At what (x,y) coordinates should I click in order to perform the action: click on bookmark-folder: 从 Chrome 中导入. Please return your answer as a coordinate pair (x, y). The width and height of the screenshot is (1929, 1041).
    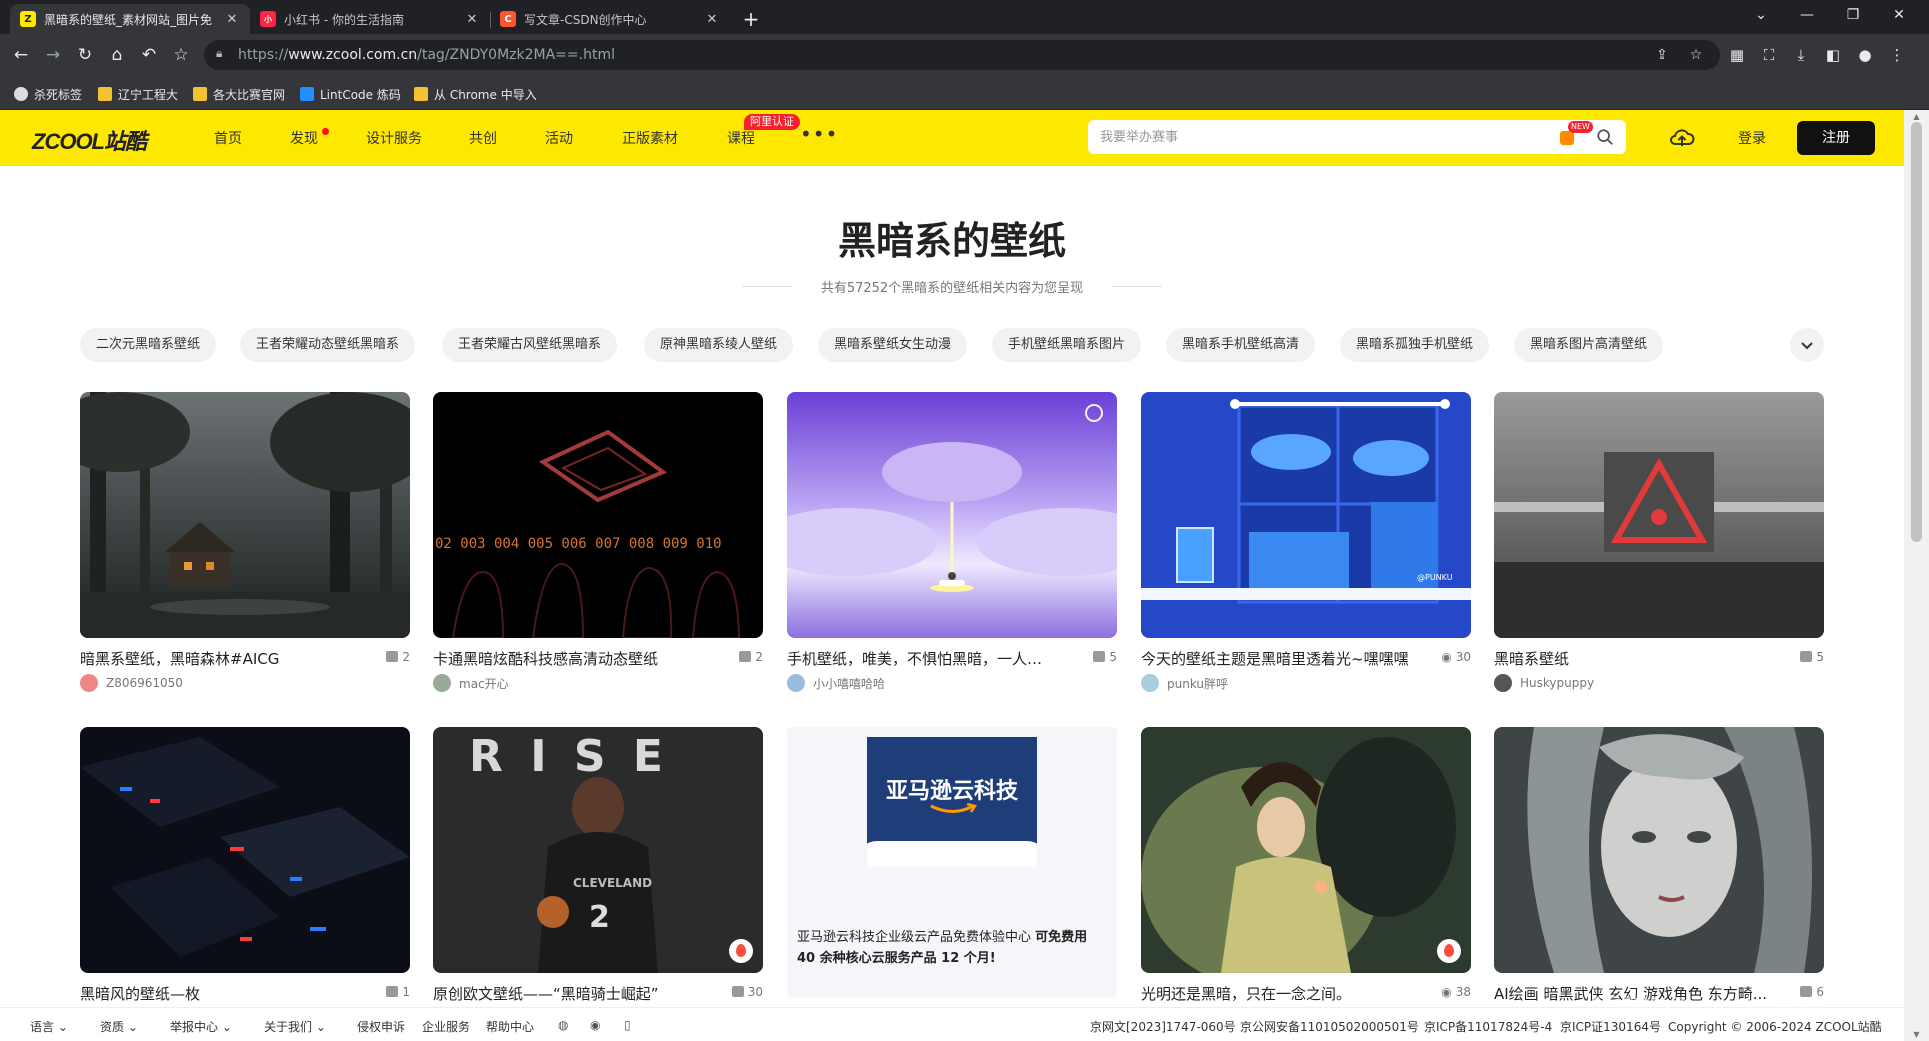
    Looking at the image, I should click on (475, 94).